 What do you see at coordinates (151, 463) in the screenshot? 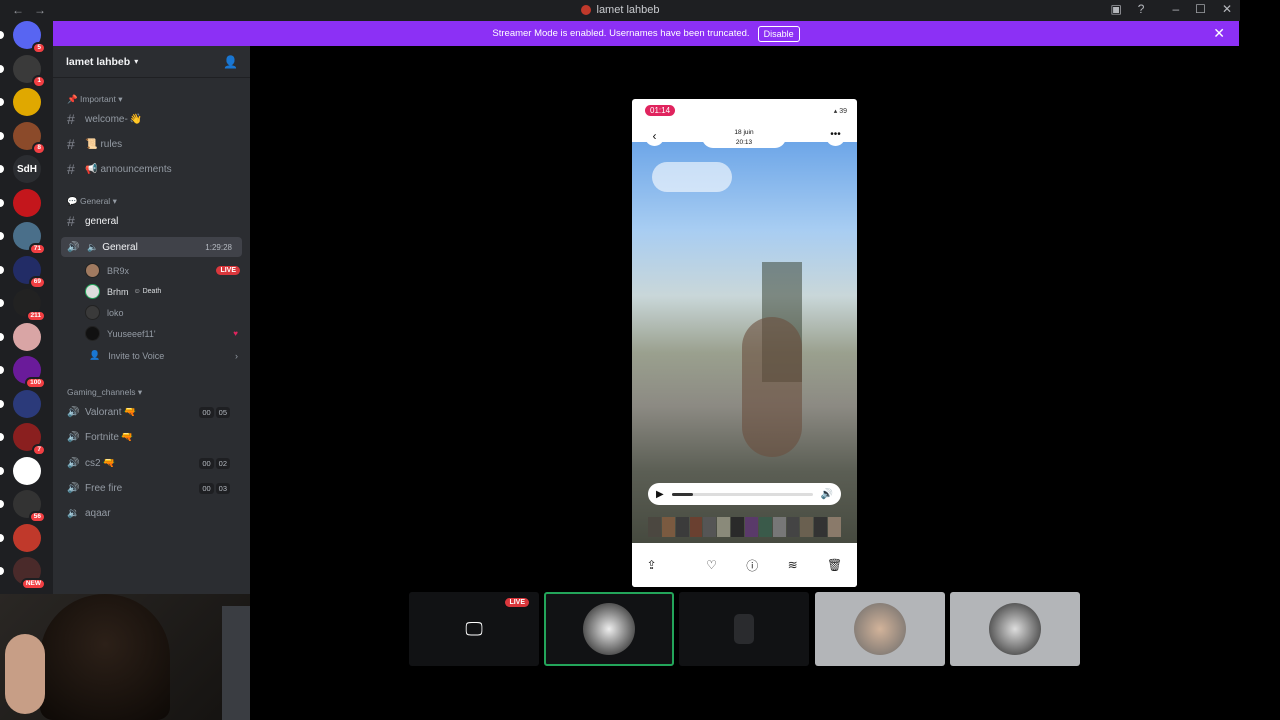
I see `channel-cs2: 🔊 cs2 🔫 00 02` at bounding box center [151, 463].